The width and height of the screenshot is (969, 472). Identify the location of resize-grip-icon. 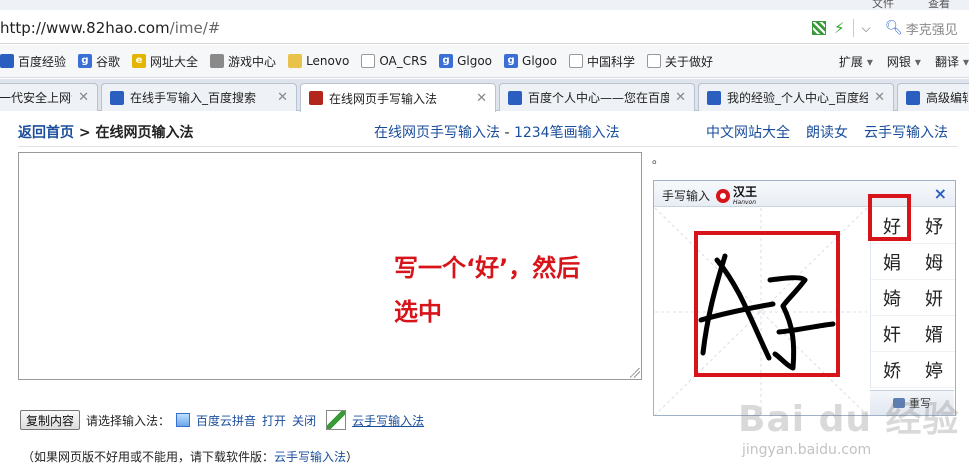
(635, 373).